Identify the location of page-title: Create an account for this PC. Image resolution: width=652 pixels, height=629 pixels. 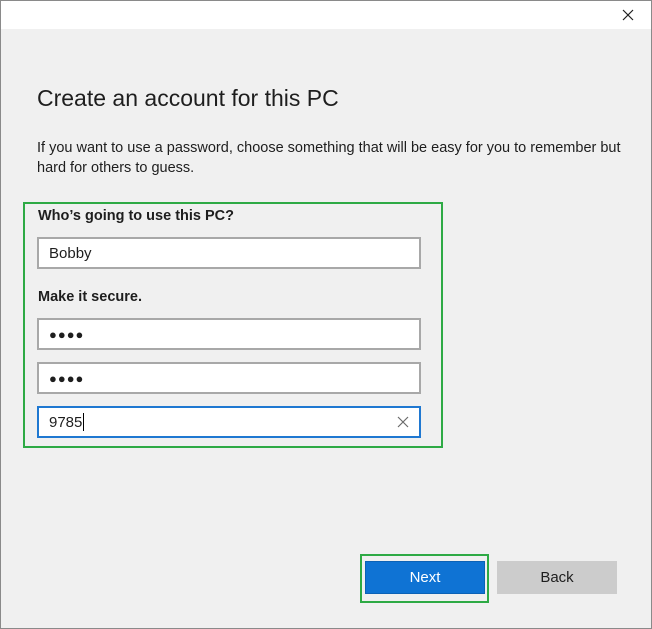
(188, 98).